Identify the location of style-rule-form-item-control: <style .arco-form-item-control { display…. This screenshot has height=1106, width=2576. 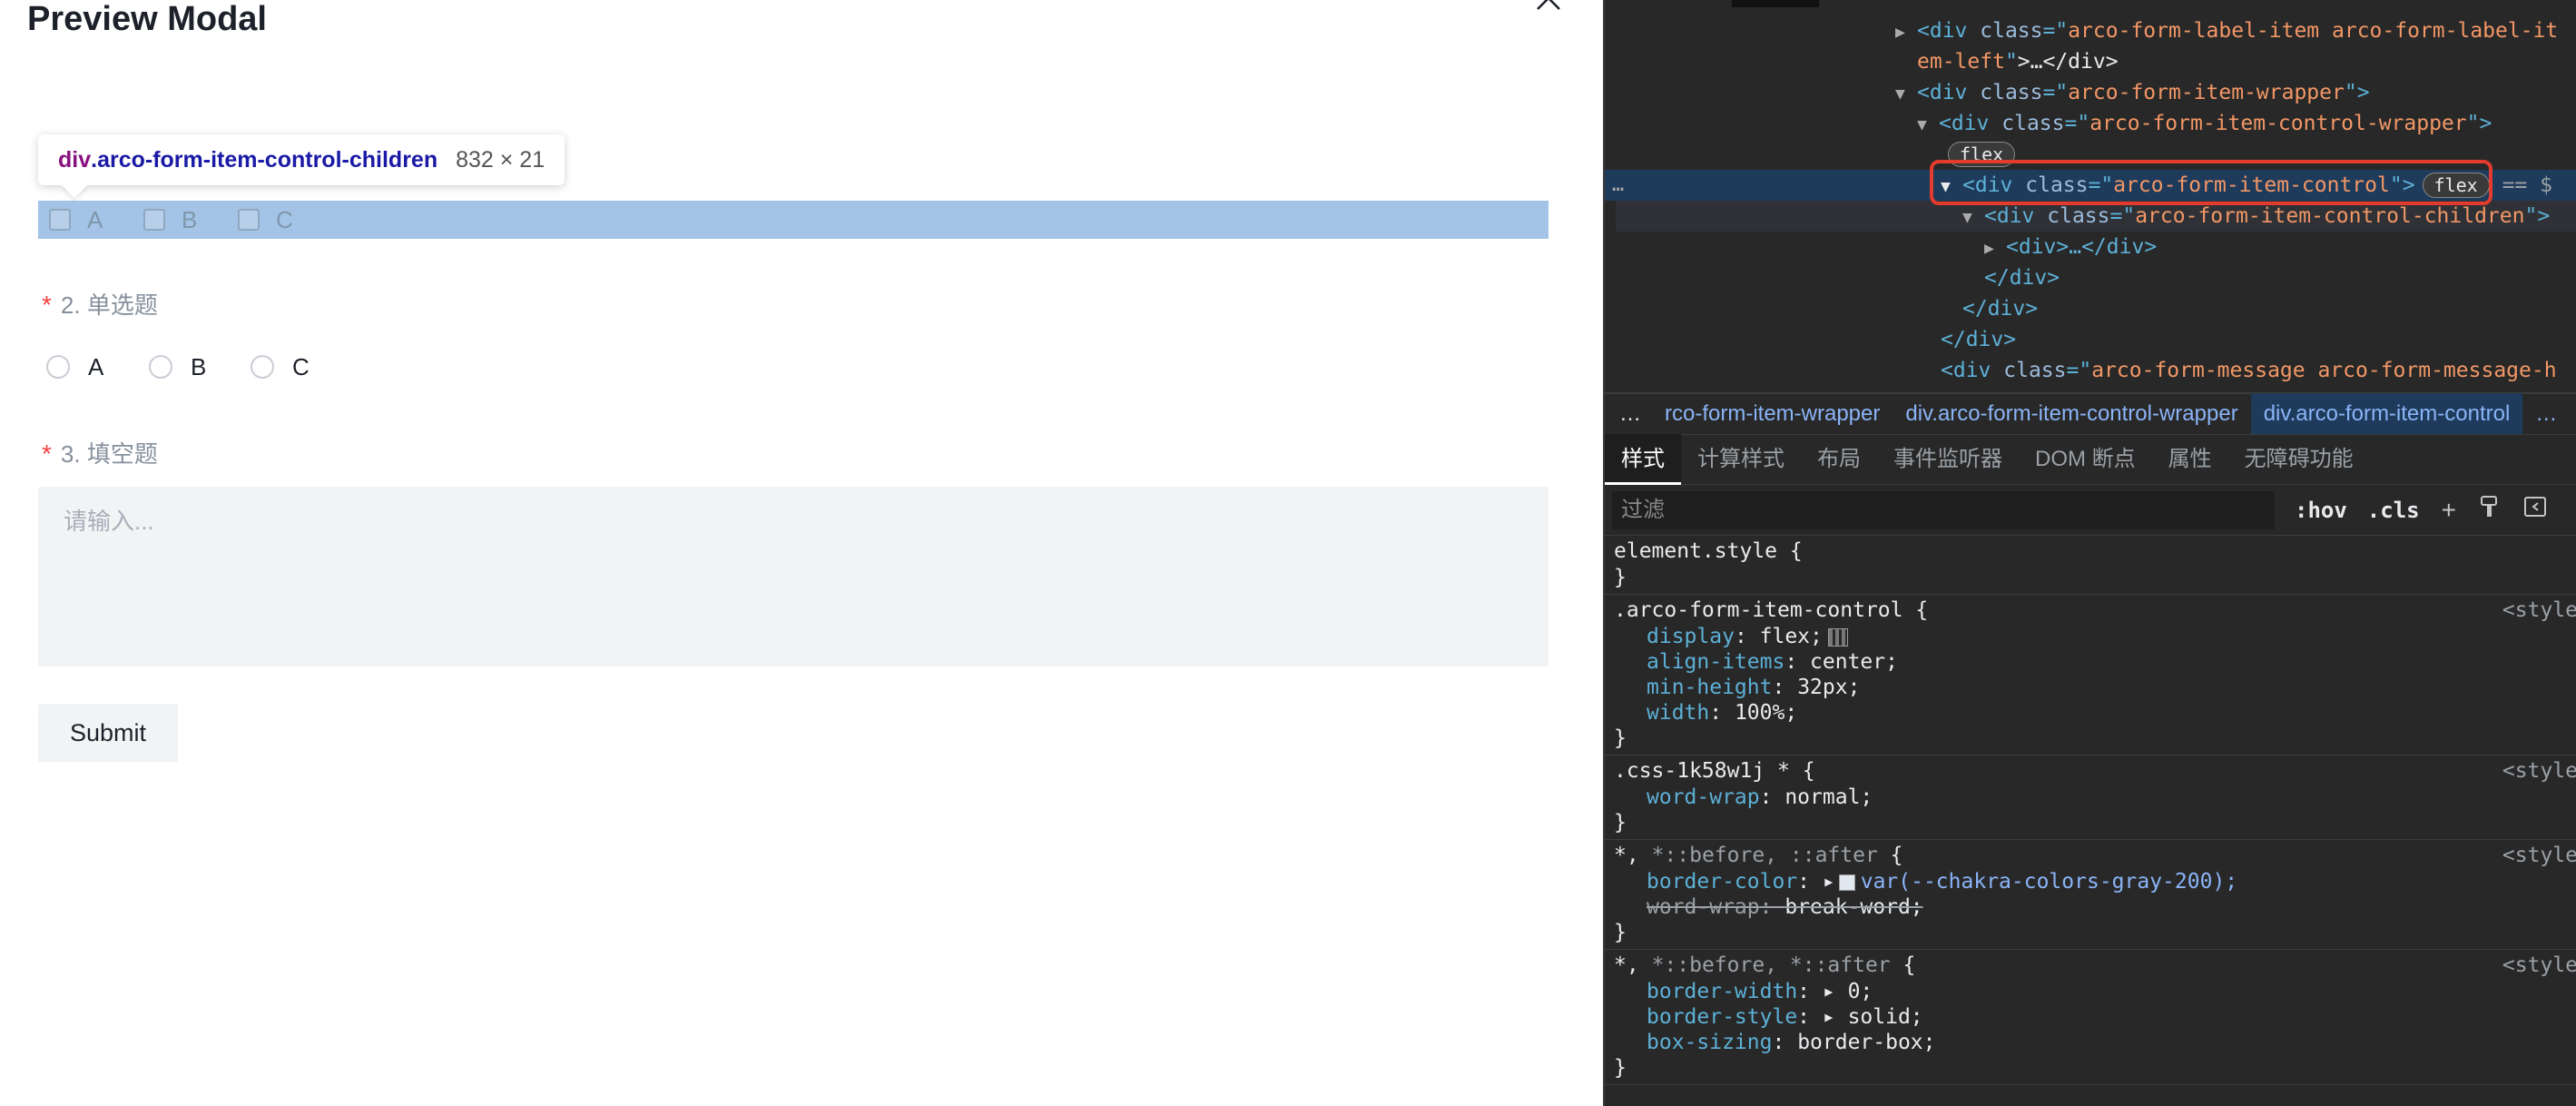
(2090, 675).